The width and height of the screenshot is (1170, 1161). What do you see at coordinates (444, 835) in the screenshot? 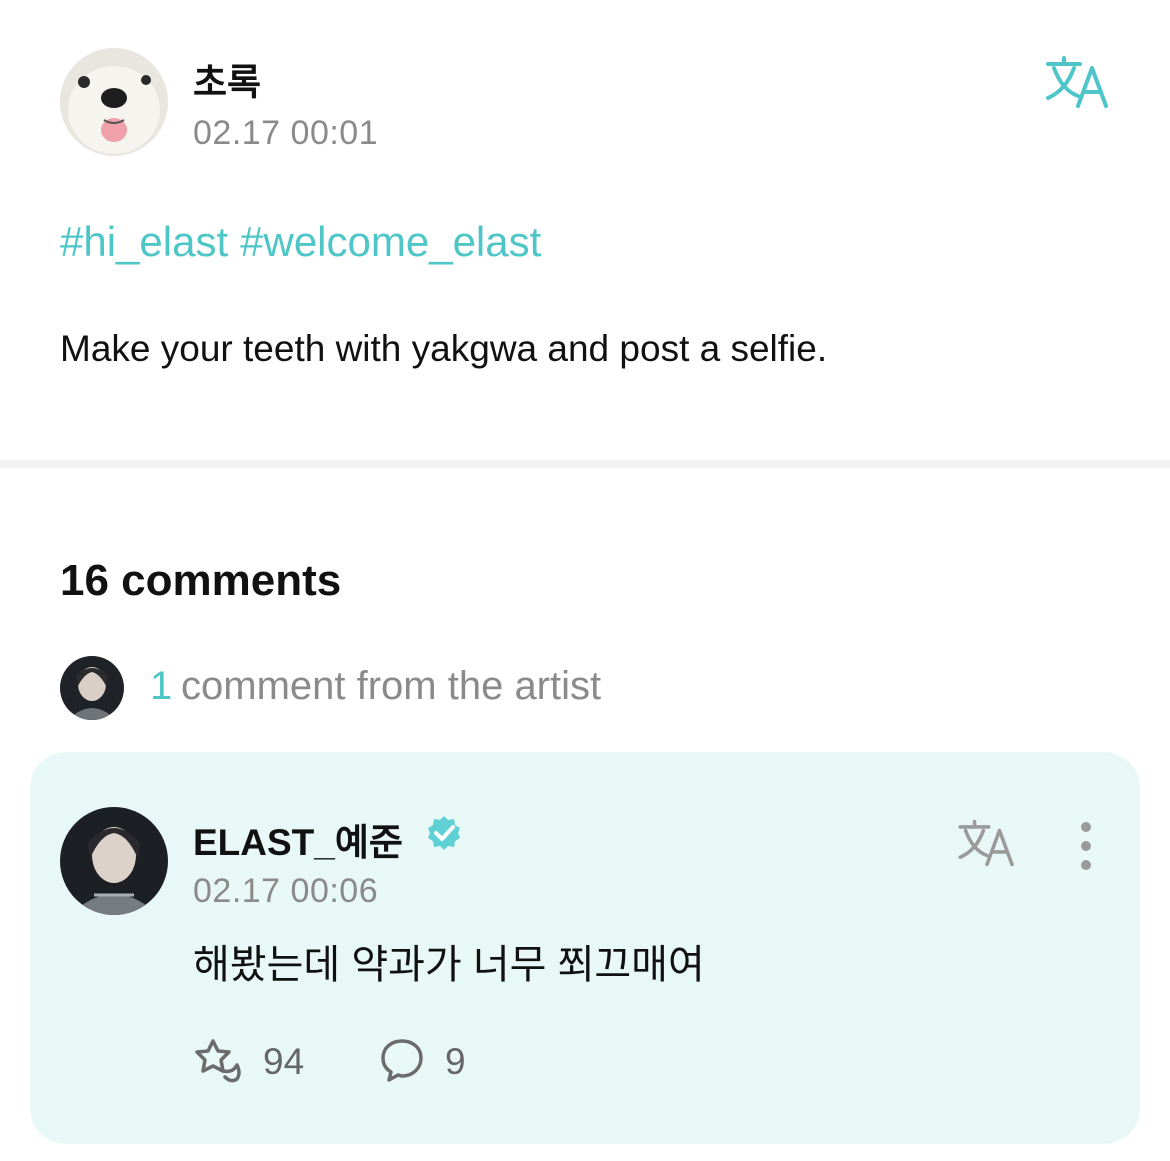
I see `verified-badge-icon` at bounding box center [444, 835].